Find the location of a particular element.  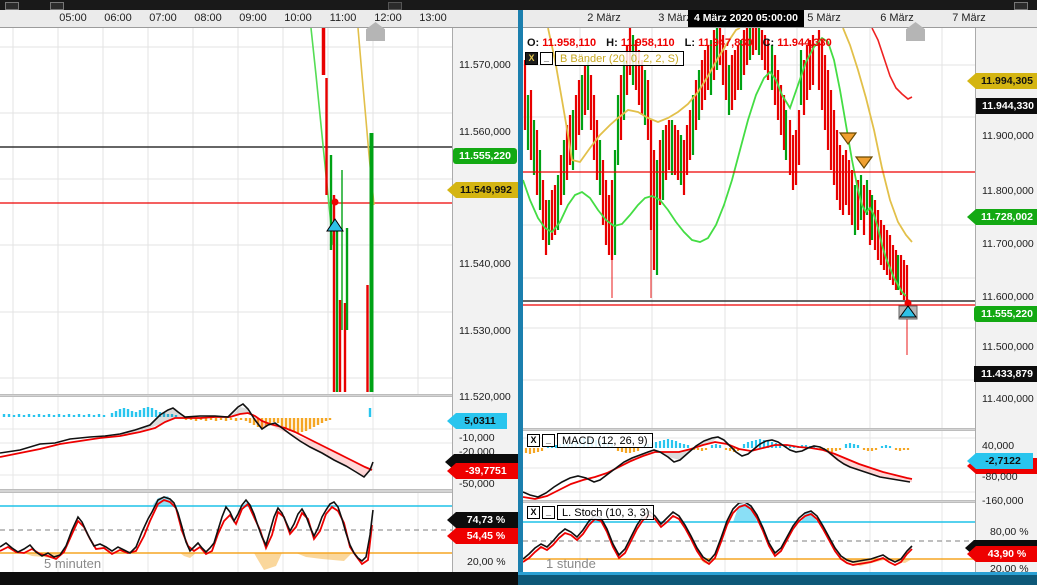

stoch-k-badge: 74,73 % is located at coordinates (483, 520).